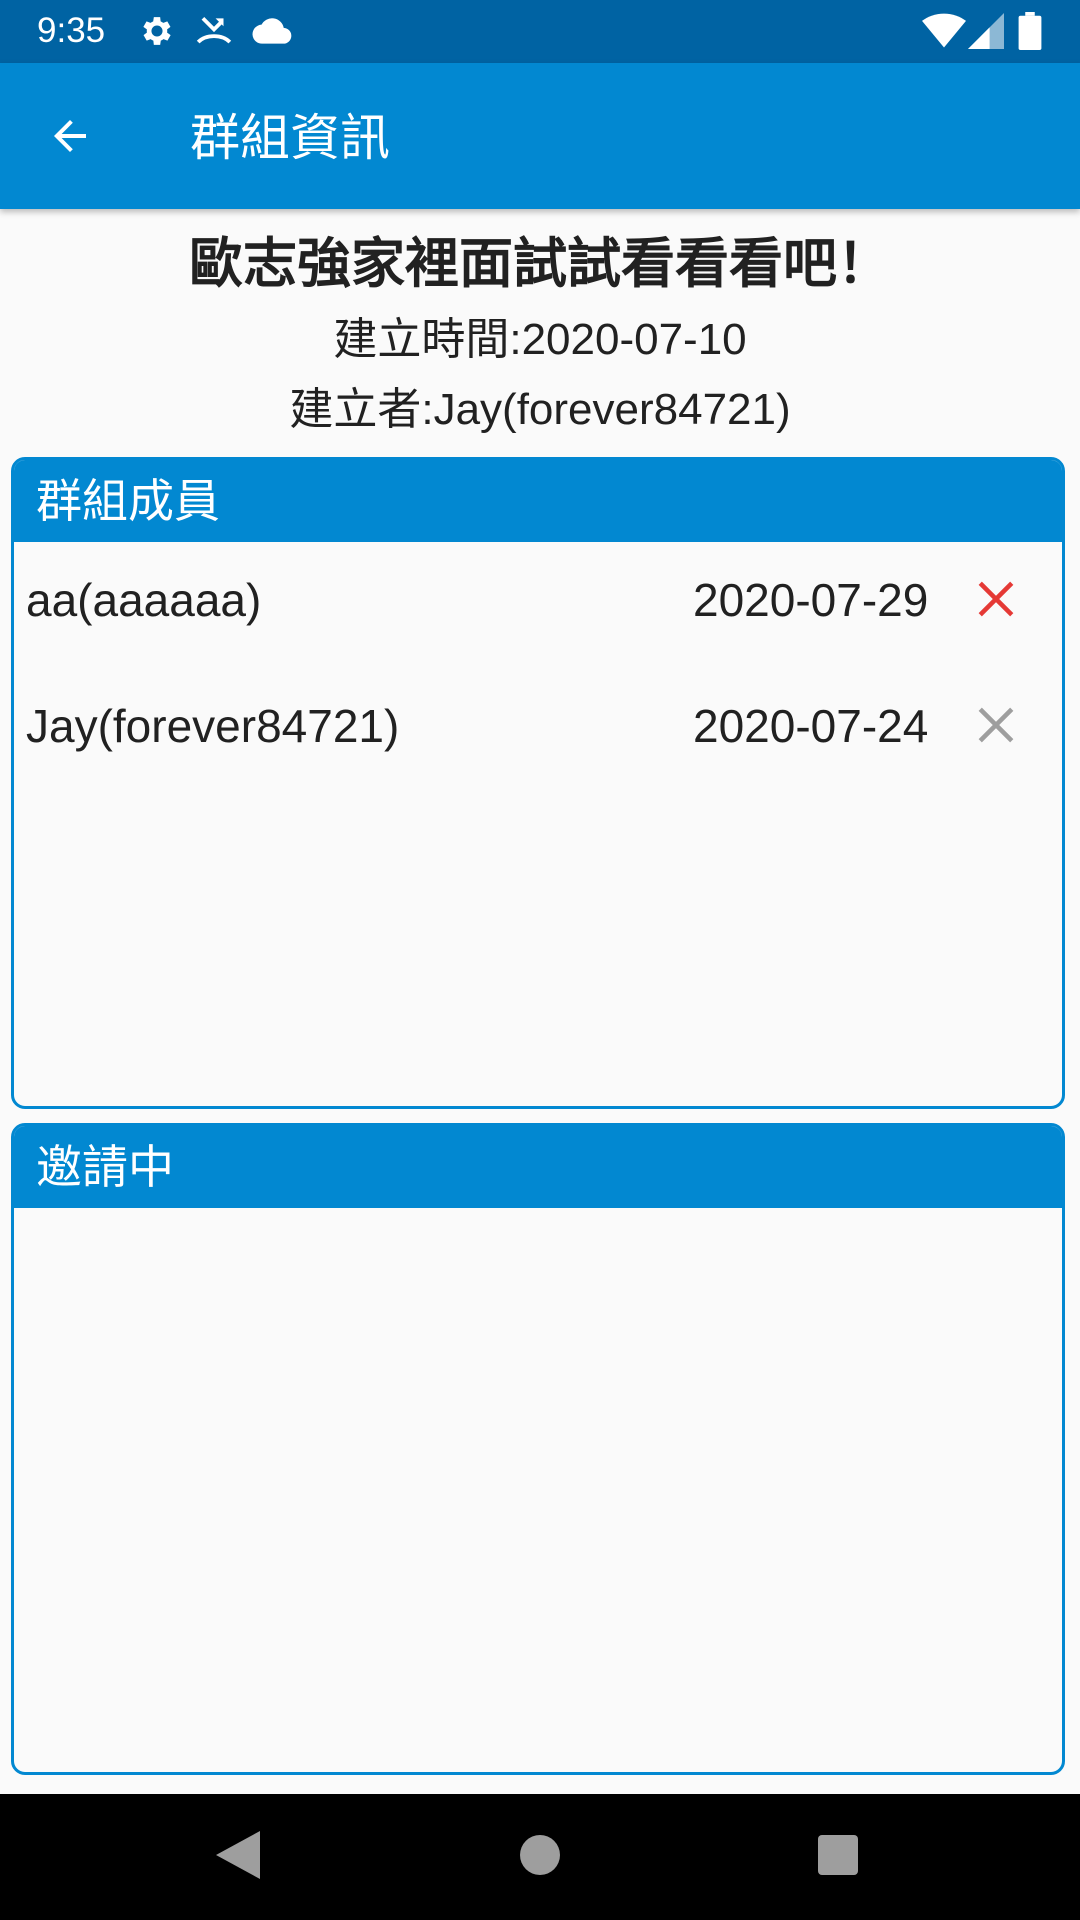 Image resolution: width=1080 pixels, height=1920 pixels. I want to click on member-name: Jay(forever84721), so click(213, 726).